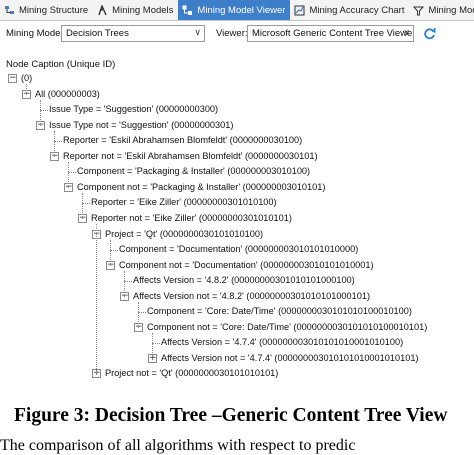 This screenshot has width=474, height=455. I want to click on tab-mining-accuracy-chart: Mining Accuracy Chart, so click(349, 10).